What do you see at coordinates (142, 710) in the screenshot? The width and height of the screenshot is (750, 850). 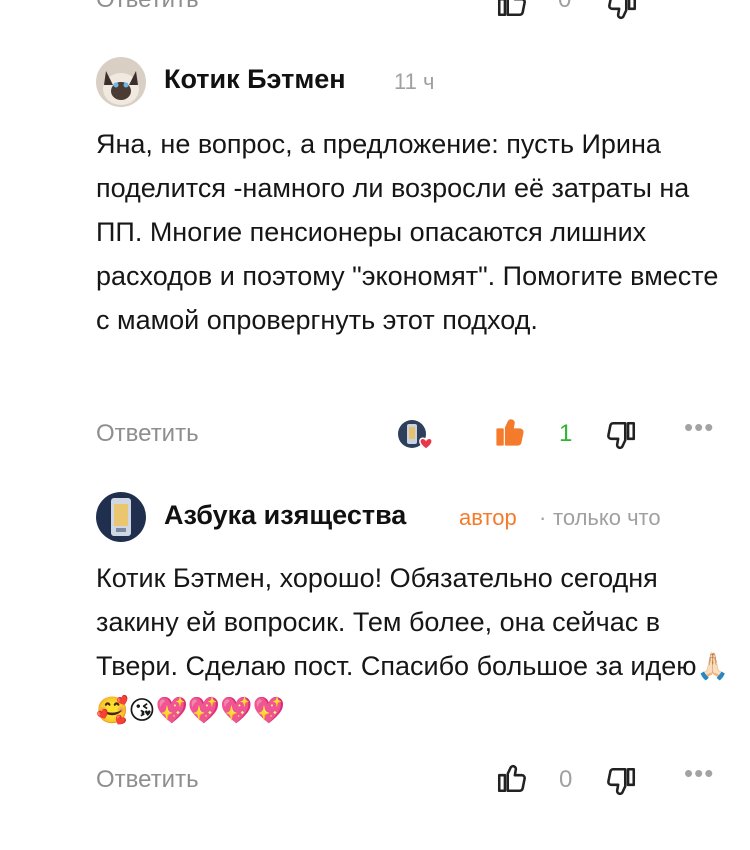 I see `emoji-kiss: 😘` at bounding box center [142, 710].